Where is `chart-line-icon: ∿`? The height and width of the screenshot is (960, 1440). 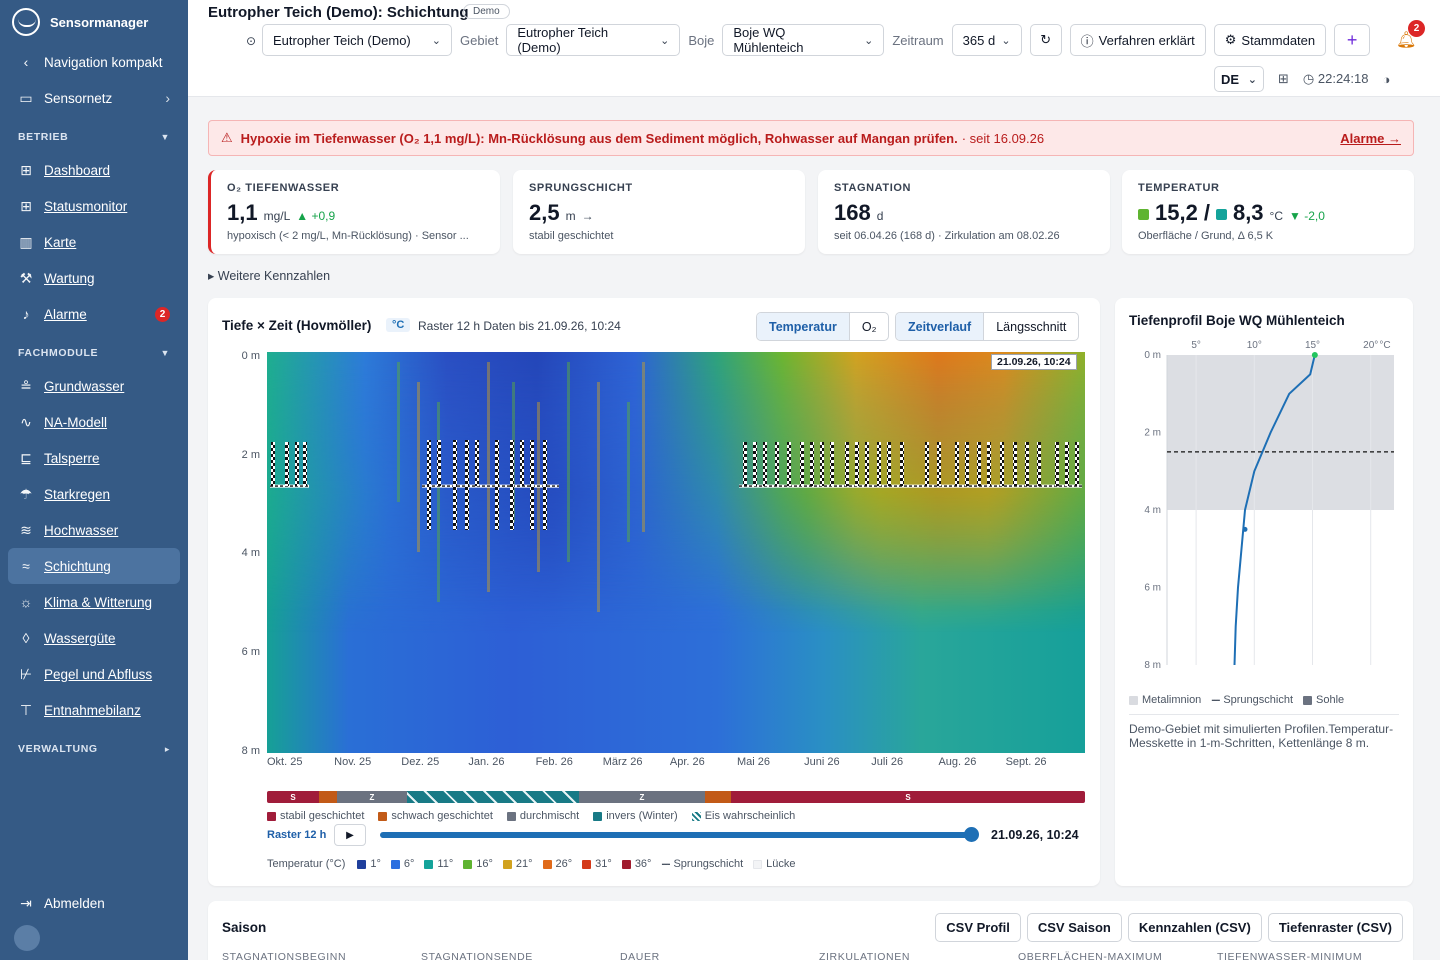
chart-line-icon: ∿ is located at coordinates (26, 421).